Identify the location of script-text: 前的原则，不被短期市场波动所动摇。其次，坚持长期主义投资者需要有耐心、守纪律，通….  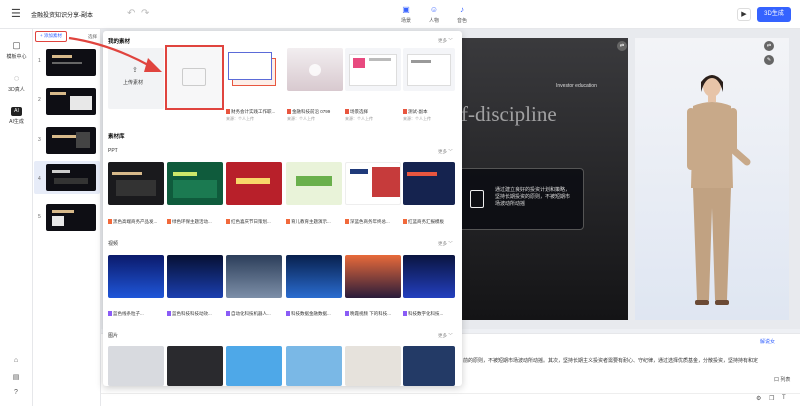
(610, 360).